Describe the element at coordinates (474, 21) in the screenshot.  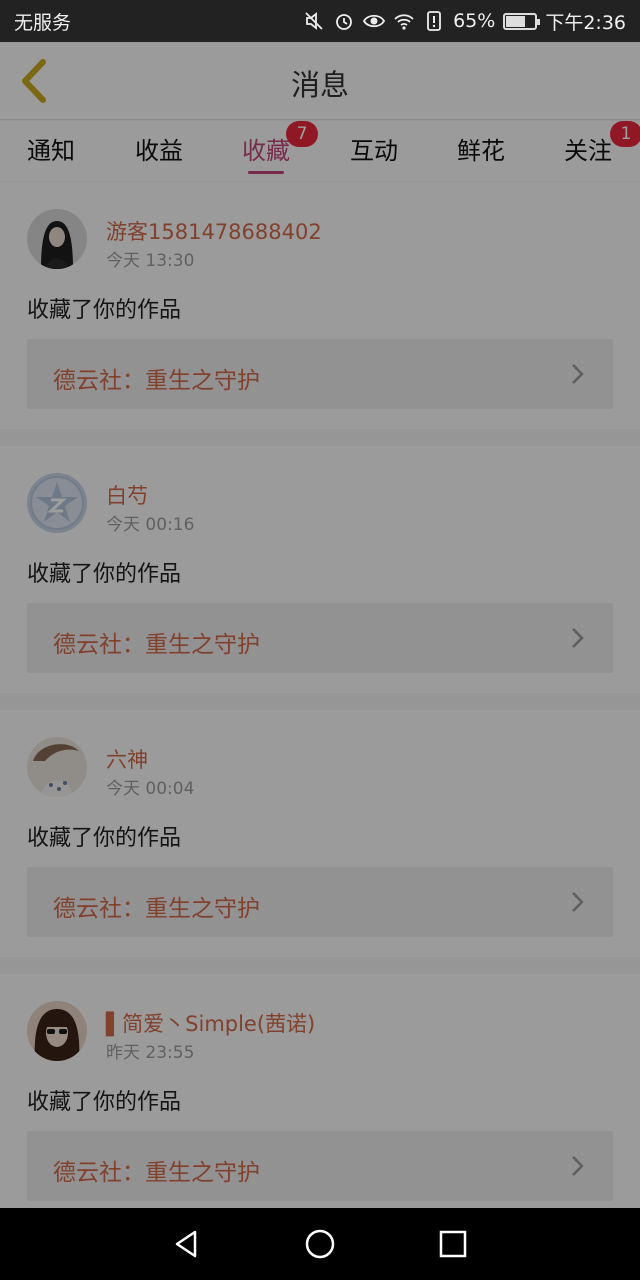
I see `battery-percent: 65%` at that location.